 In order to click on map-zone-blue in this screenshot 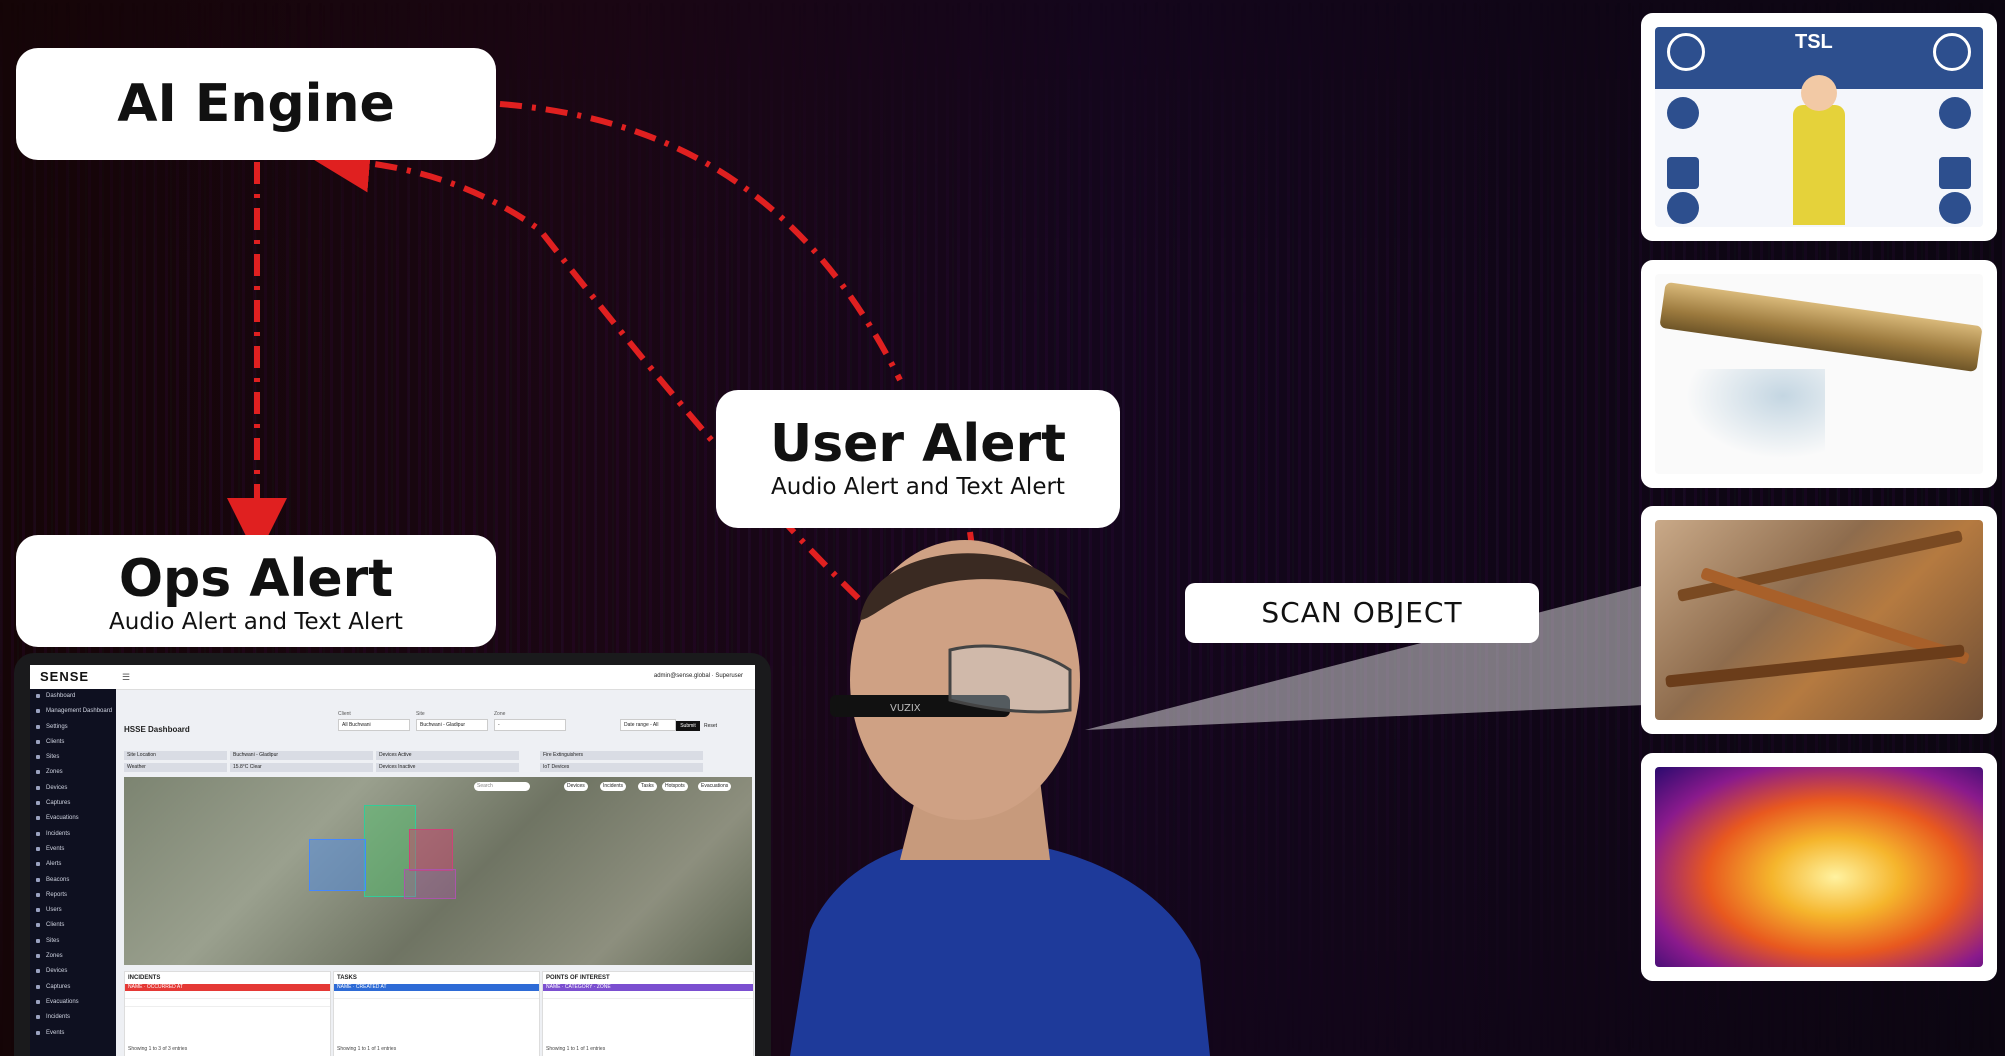, I will do `click(337, 865)`.